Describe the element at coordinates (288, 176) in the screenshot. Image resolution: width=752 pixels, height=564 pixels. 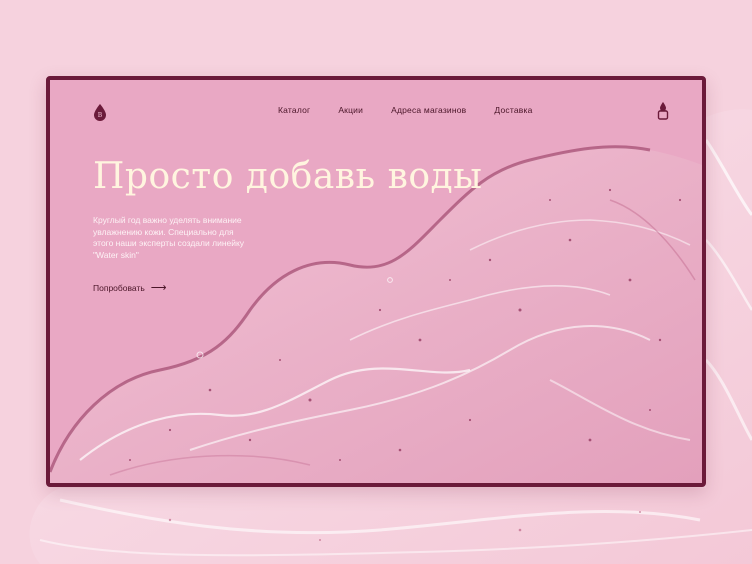
I see `hero-title: Просто добавь воды` at that location.